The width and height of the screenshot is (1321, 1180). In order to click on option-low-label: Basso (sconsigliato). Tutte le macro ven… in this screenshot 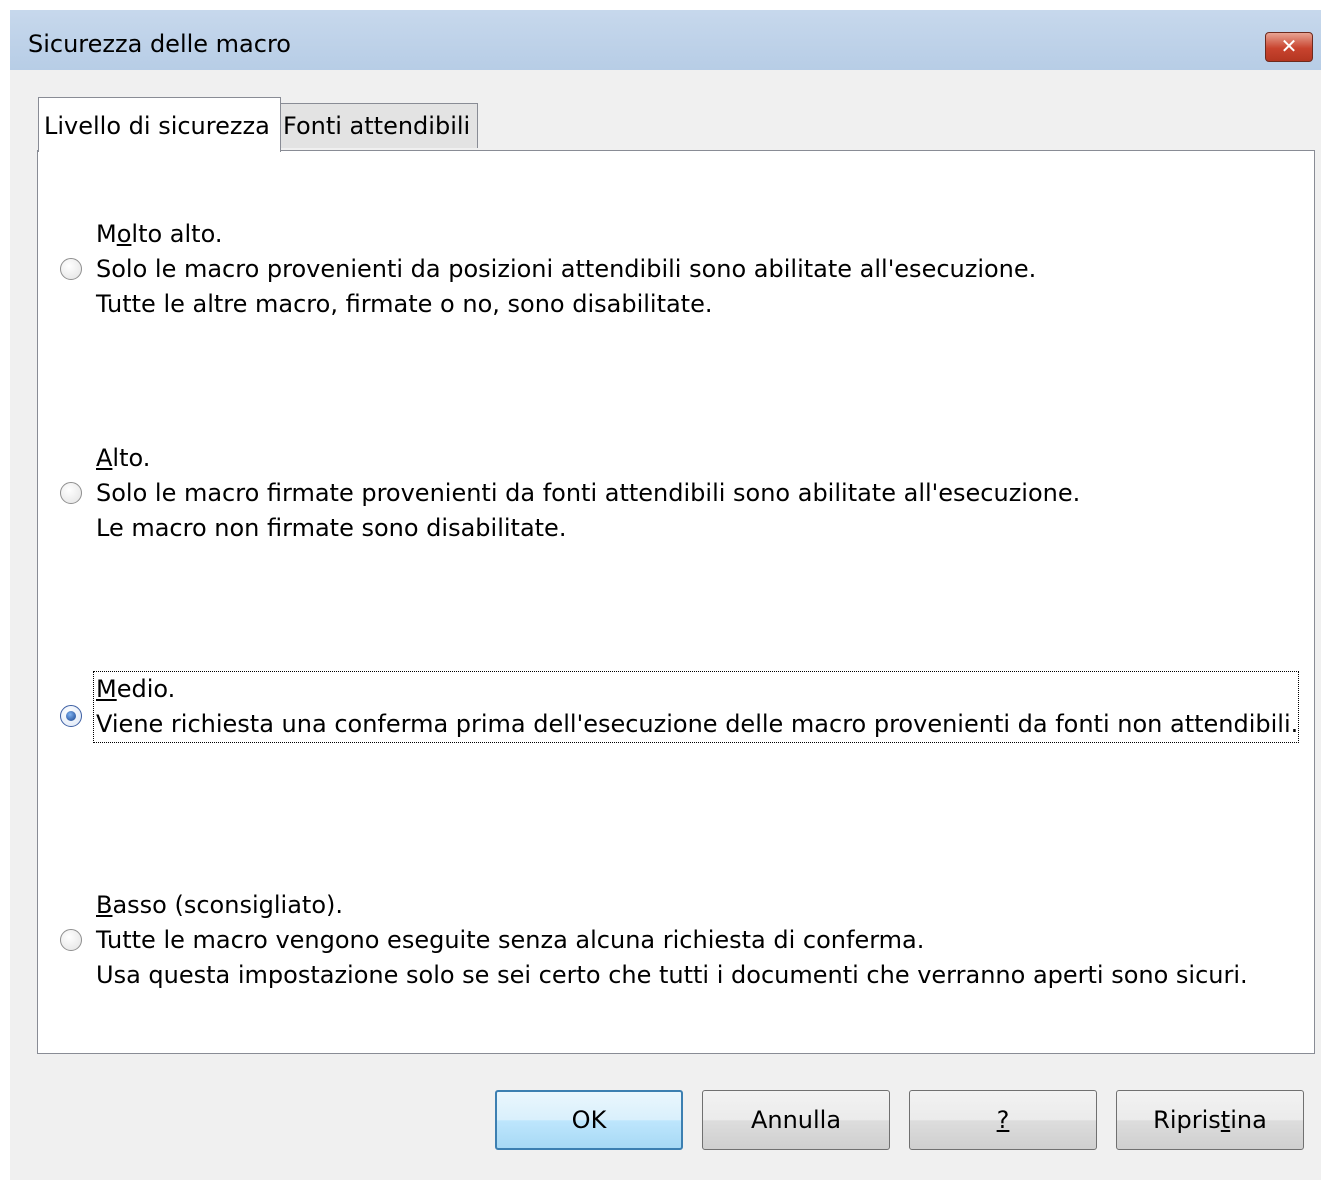, I will do `click(672, 940)`.